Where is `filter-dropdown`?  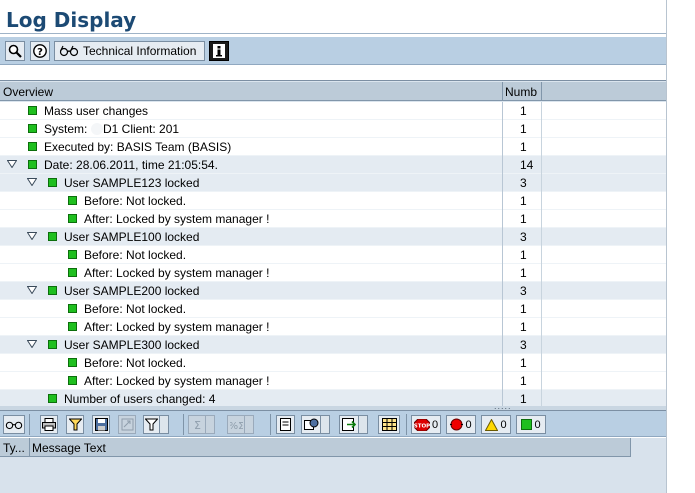
filter-dropdown is located at coordinates (164, 424).